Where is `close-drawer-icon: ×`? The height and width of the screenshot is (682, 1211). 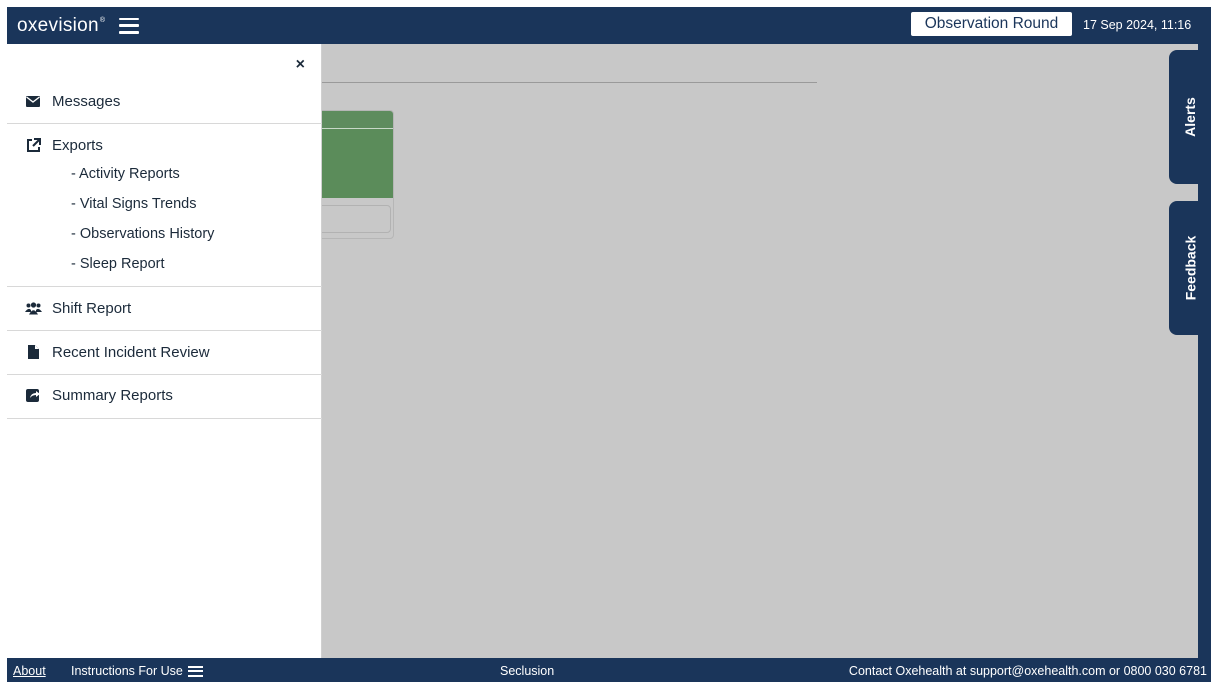 close-drawer-icon: × is located at coordinates (300, 65).